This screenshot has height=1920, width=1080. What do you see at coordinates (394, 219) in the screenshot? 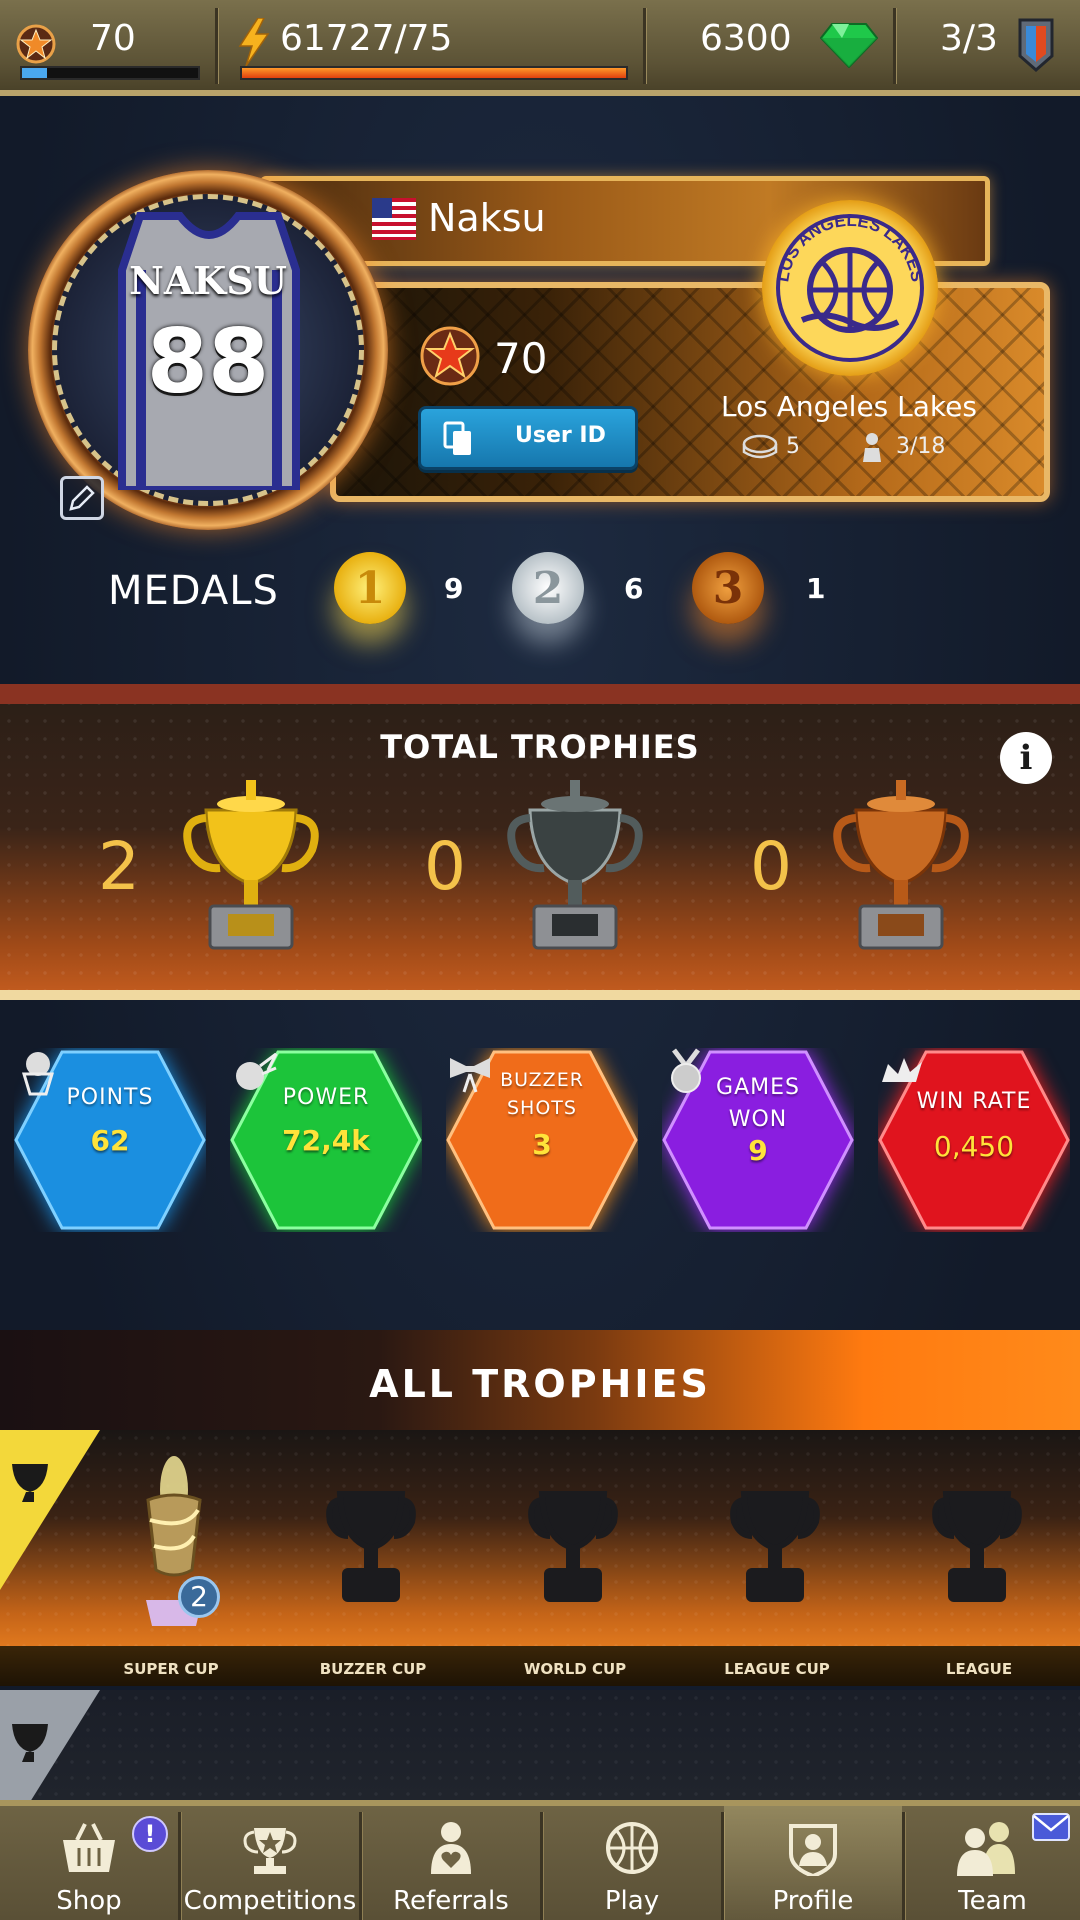
I see `us-flag-icon` at bounding box center [394, 219].